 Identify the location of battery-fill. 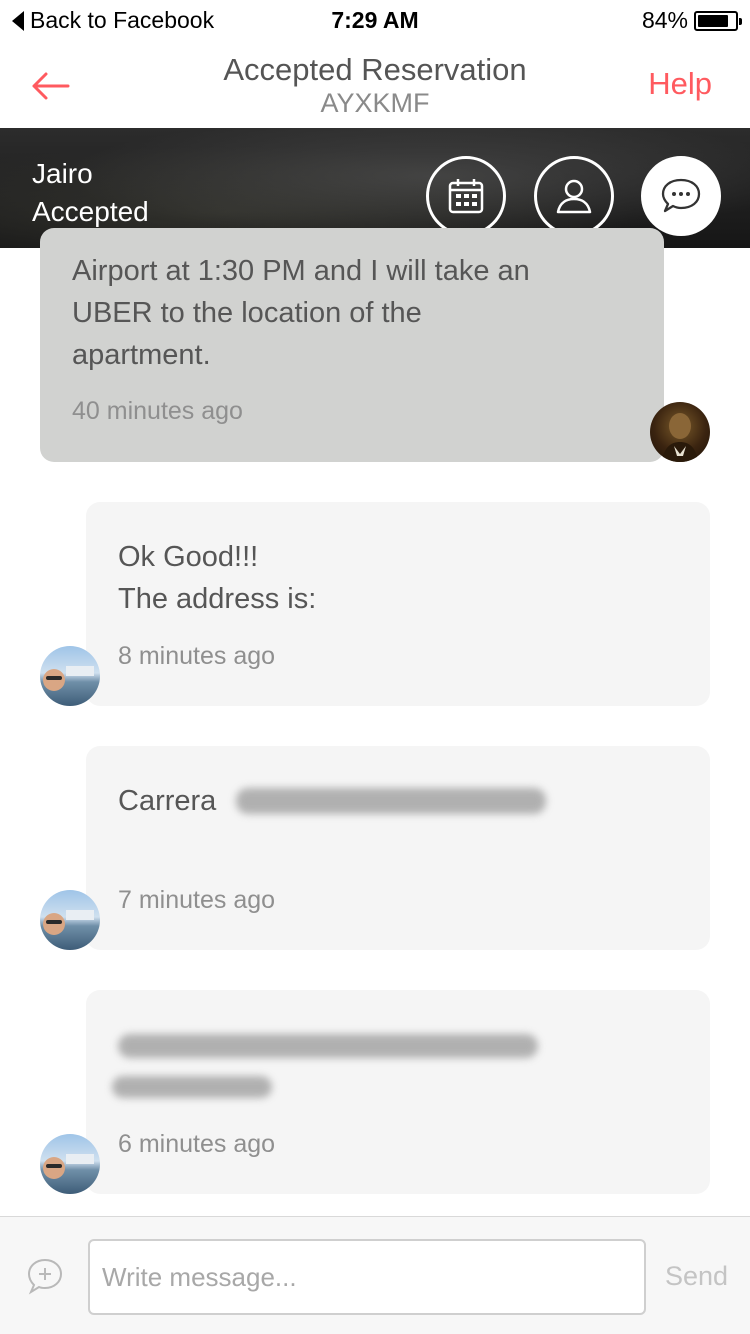
(713, 20).